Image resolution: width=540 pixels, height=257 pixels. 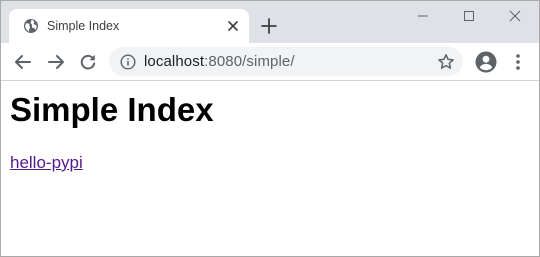 I want to click on kebab-menu-icon, so click(x=518, y=62).